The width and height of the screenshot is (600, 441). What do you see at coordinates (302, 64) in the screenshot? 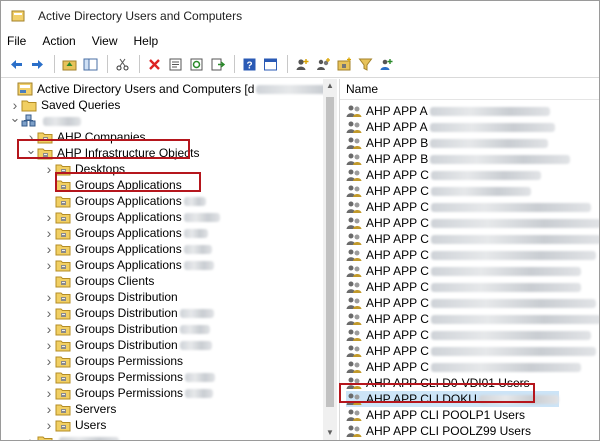
I see `new-user-icon` at bounding box center [302, 64].